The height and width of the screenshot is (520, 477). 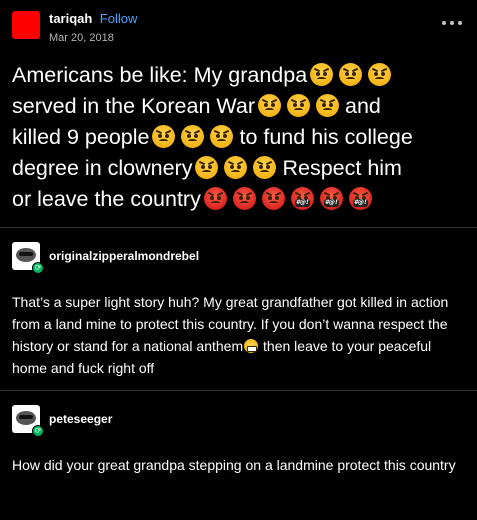 What do you see at coordinates (106, 199) in the screenshot?
I see `post-text-line5: or leave the country` at bounding box center [106, 199].